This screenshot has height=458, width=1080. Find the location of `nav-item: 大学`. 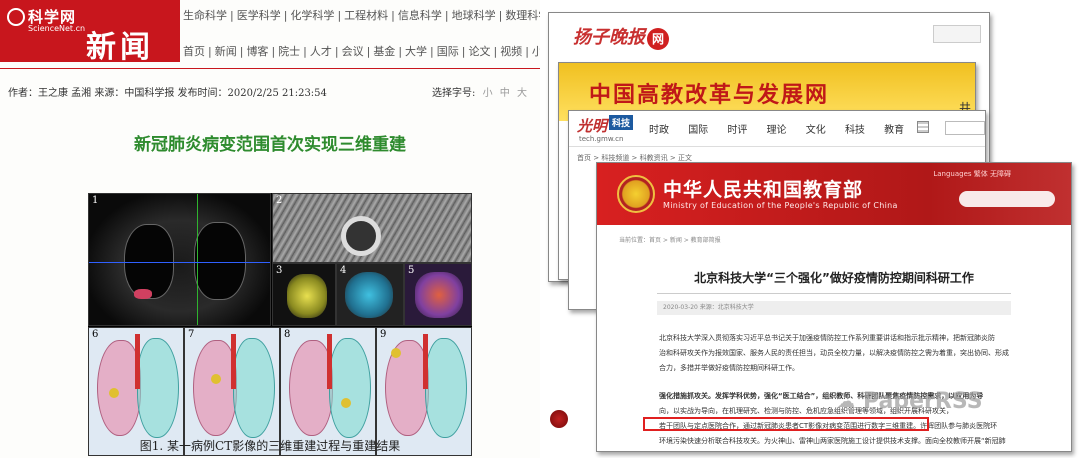

nav-item: 大学 is located at coordinates (416, 51).